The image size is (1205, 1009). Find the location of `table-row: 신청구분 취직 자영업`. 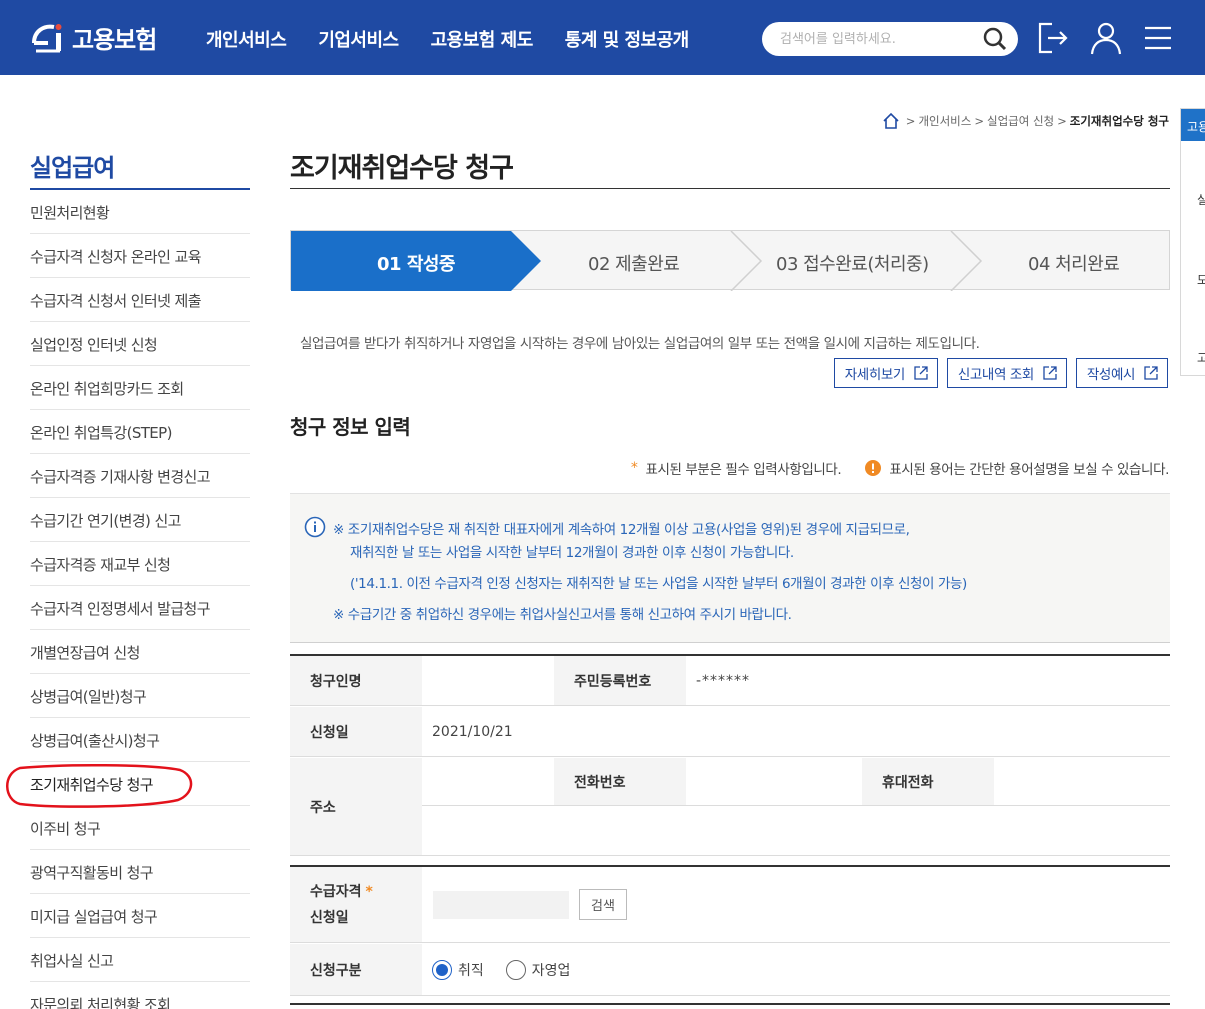

table-row: 신청구분 취직 자영업 is located at coordinates (730, 970).